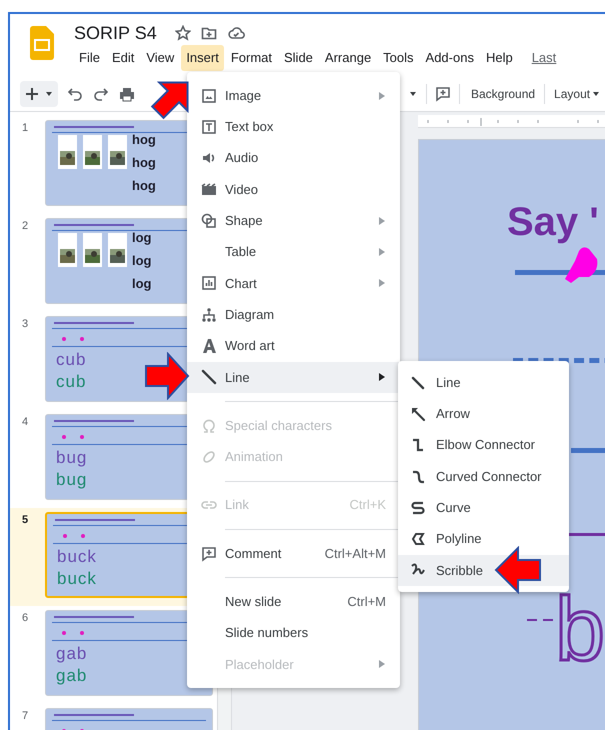 This screenshot has width=605, height=730. What do you see at coordinates (25, 226) in the screenshot?
I see `slide-number: 2` at bounding box center [25, 226].